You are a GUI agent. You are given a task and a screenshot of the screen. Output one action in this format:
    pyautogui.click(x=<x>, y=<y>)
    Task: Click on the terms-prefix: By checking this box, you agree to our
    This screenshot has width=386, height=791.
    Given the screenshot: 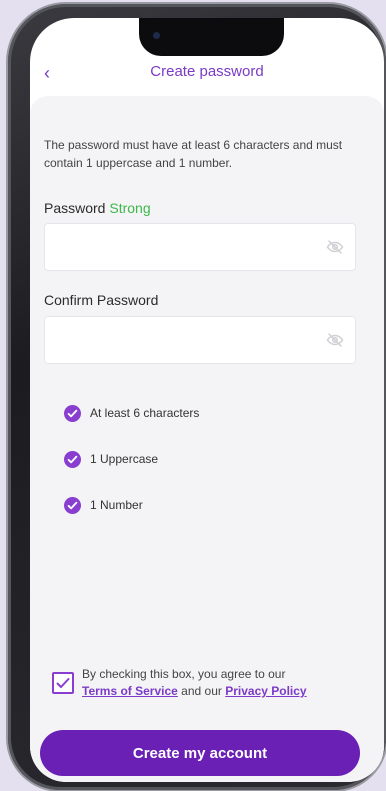 What is the action you would take?
    pyautogui.click(x=184, y=674)
    